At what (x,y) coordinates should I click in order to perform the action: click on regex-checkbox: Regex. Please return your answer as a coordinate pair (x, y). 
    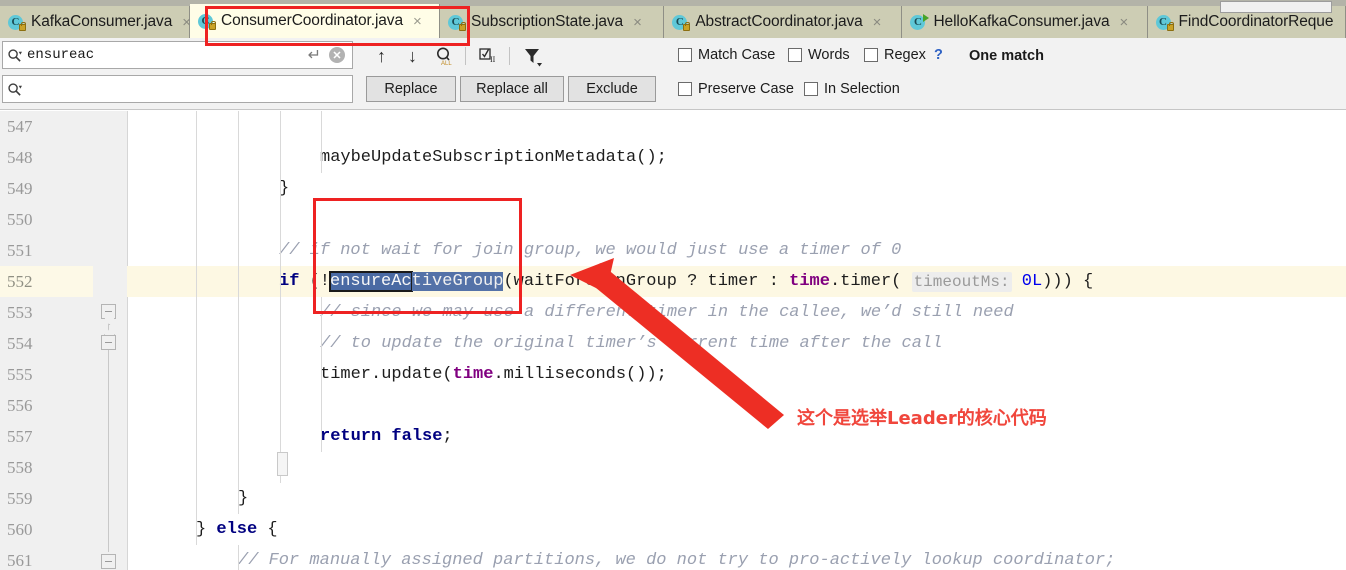
    Looking at the image, I should click on (895, 55).